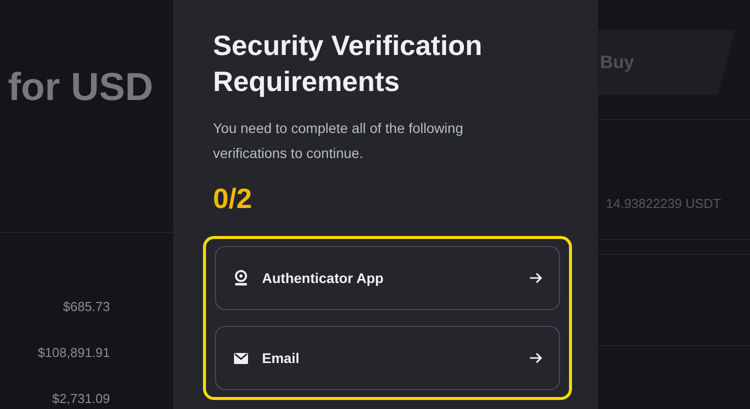 The image size is (750, 409). Describe the element at coordinates (241, 358) in the screenshot. I see `envelope-icon` at that location.